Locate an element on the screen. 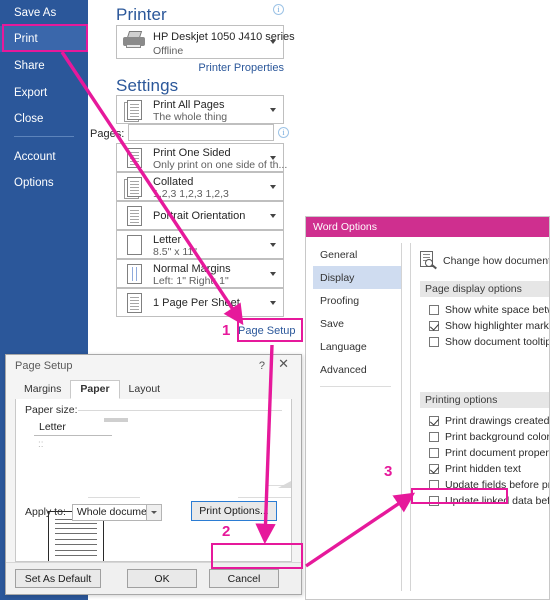 This screenshot has height=600, width=550. sidebar-item-label: Print is located at coordinates (26, 39).